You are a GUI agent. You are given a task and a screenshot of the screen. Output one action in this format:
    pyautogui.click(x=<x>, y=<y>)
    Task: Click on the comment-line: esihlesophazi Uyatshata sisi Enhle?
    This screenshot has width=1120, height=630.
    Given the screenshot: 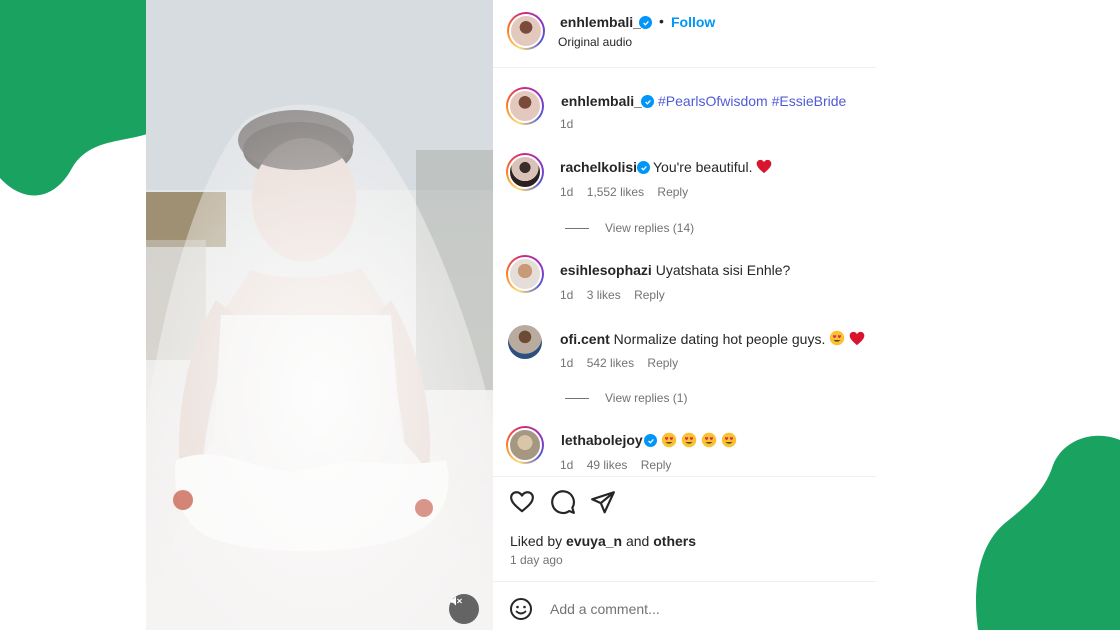 What is the action you would take?
    pyautogui.click(x=675, y=270)
    